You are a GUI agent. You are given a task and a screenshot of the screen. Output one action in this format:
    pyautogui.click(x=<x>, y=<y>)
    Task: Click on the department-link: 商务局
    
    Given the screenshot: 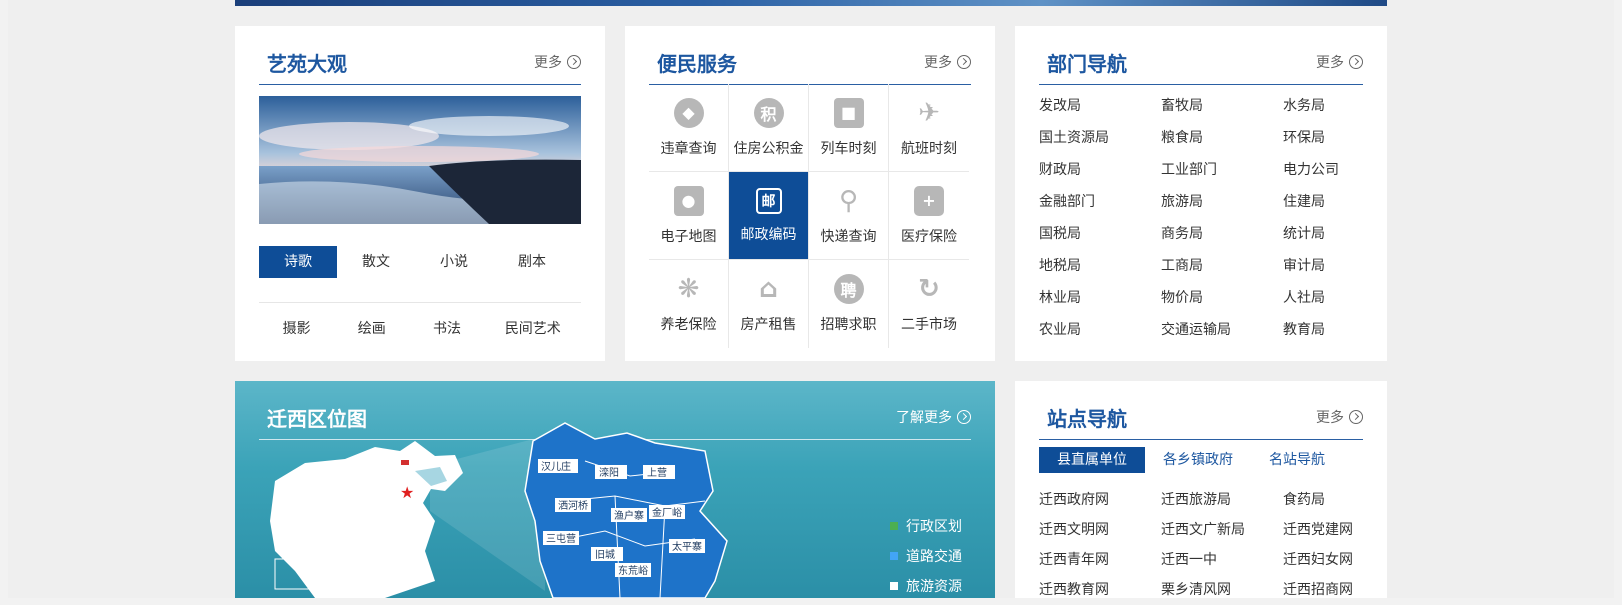 What is the action you would take?
    pyautogui.click(x=1222, y=234)
    